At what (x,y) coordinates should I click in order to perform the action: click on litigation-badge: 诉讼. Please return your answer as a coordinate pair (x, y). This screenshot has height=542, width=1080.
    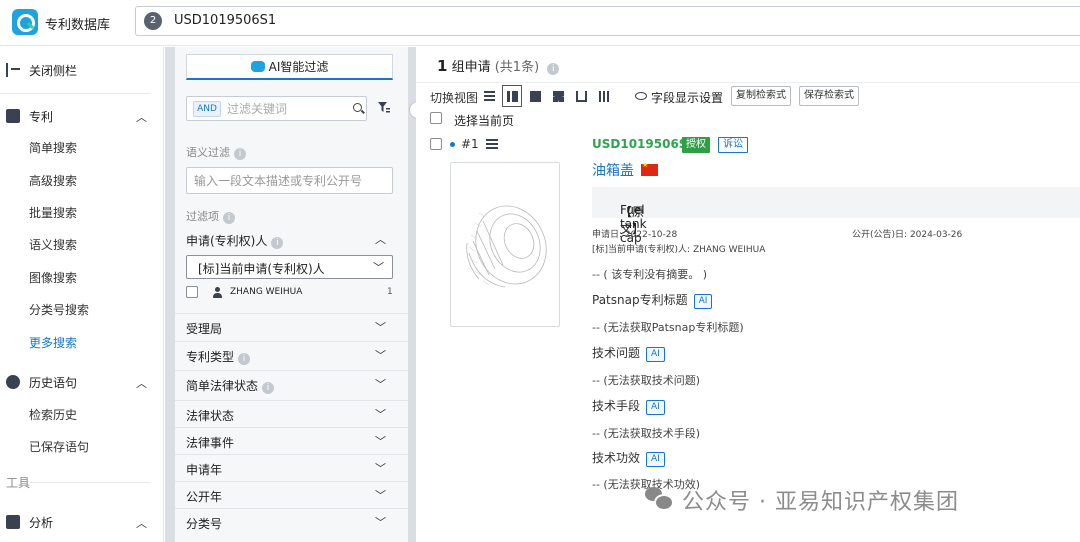
    Looking at the image, I should click on (733, 145).